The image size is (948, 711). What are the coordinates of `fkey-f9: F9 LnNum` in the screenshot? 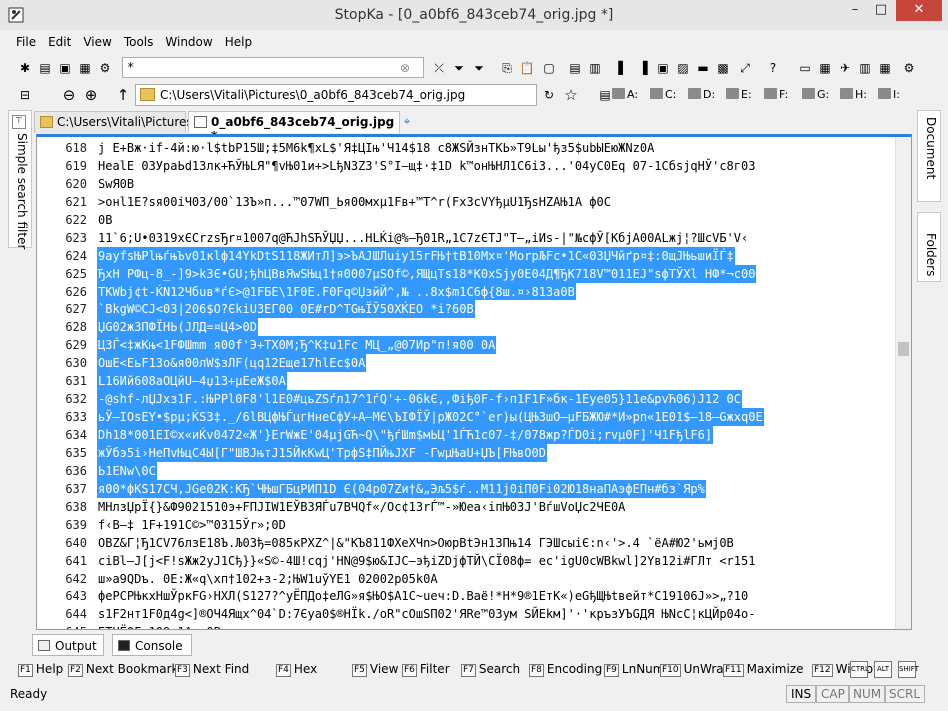 It's located at (634, 669).